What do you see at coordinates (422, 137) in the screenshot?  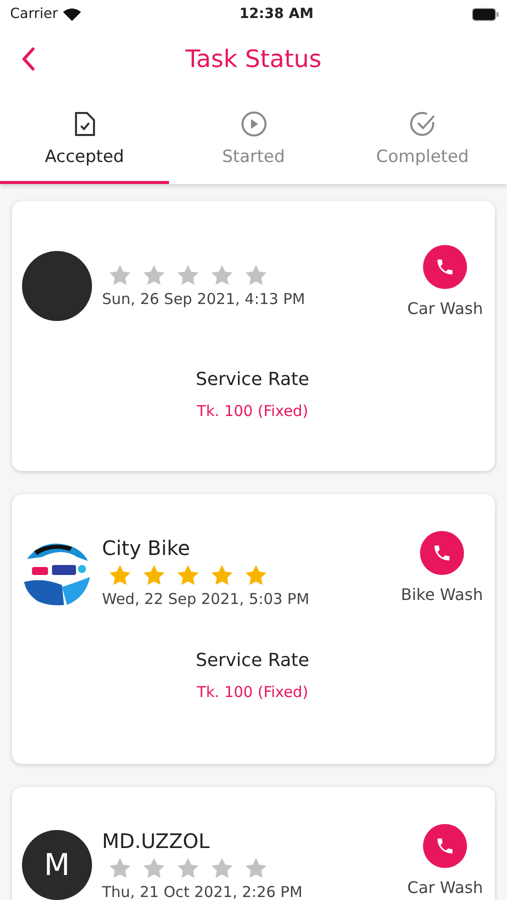 I see `tab: Completed` at bounding box center [422, 137].